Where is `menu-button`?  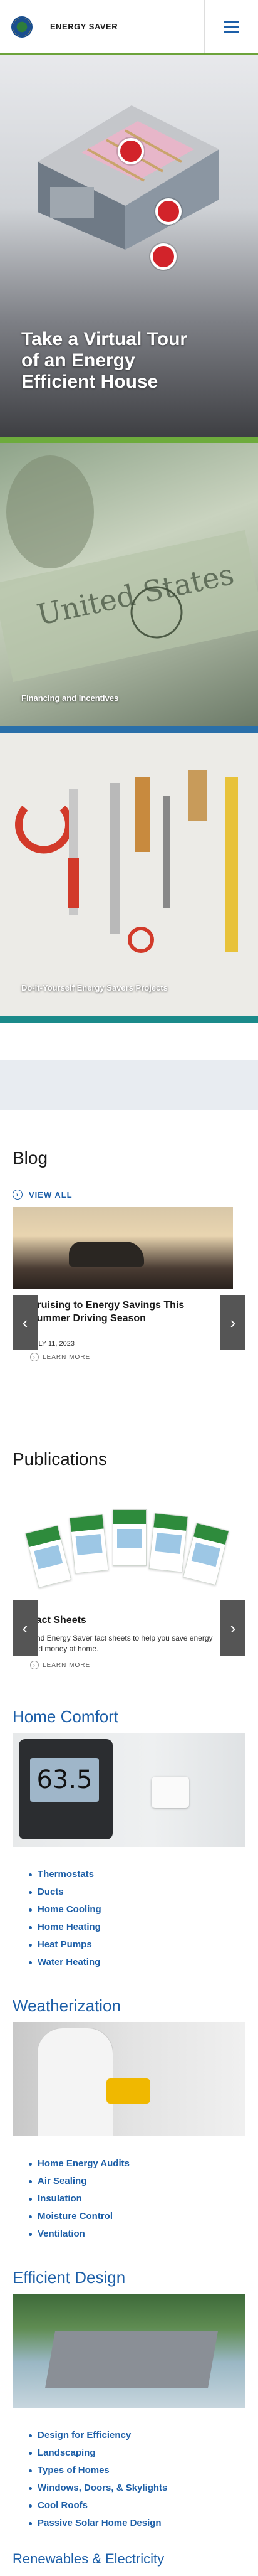
menu-button is located at coordinates (231, 26).